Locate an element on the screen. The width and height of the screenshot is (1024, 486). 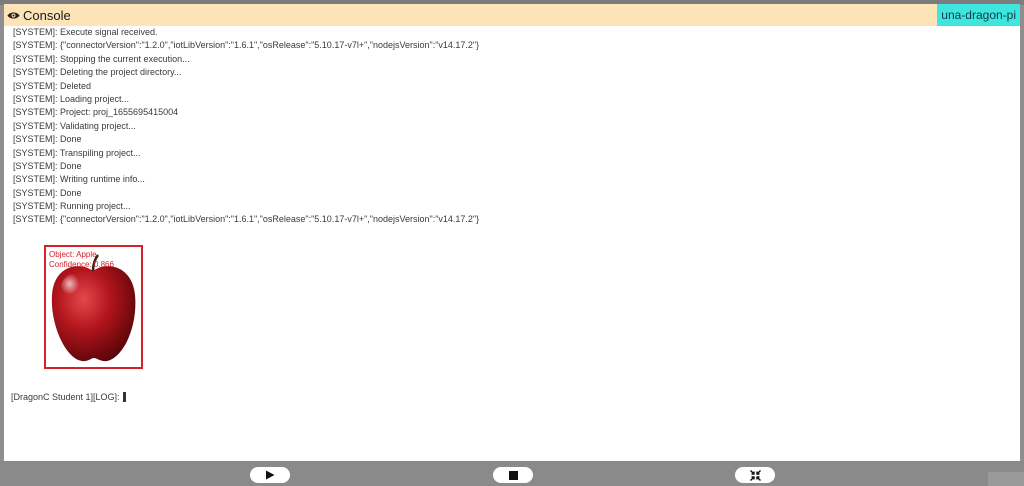
text-cursor is located at coordinates (124, 397).